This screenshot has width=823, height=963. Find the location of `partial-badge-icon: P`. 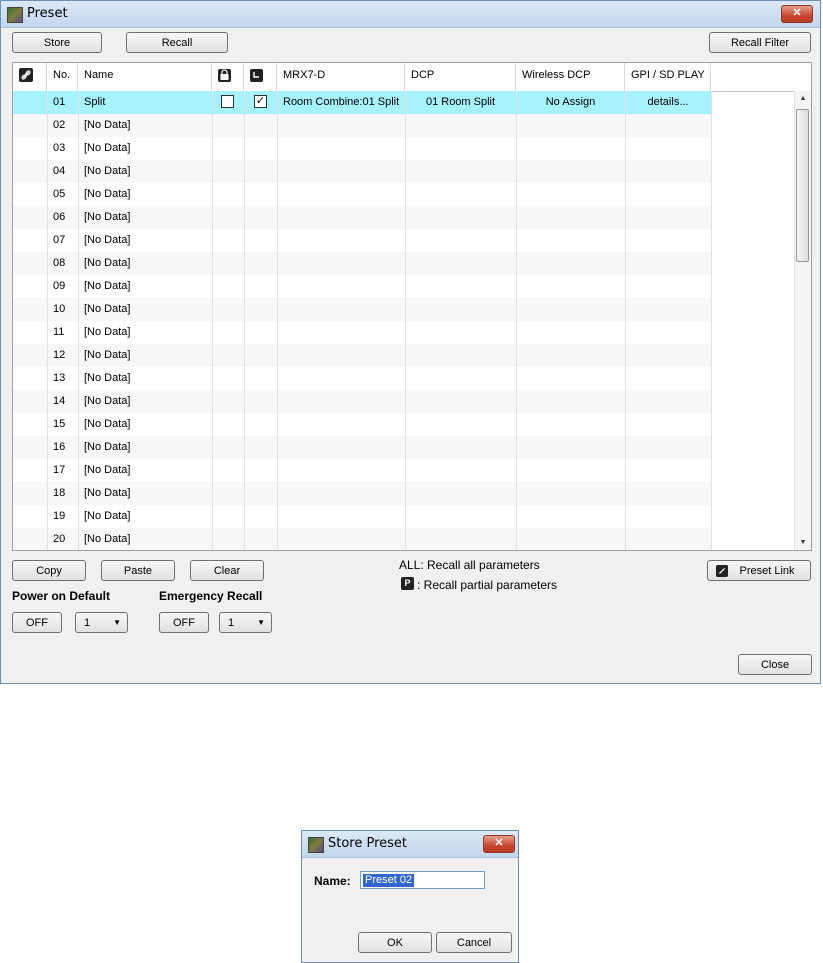

partial-badge-icon: P is located at coordinates (407, 583).